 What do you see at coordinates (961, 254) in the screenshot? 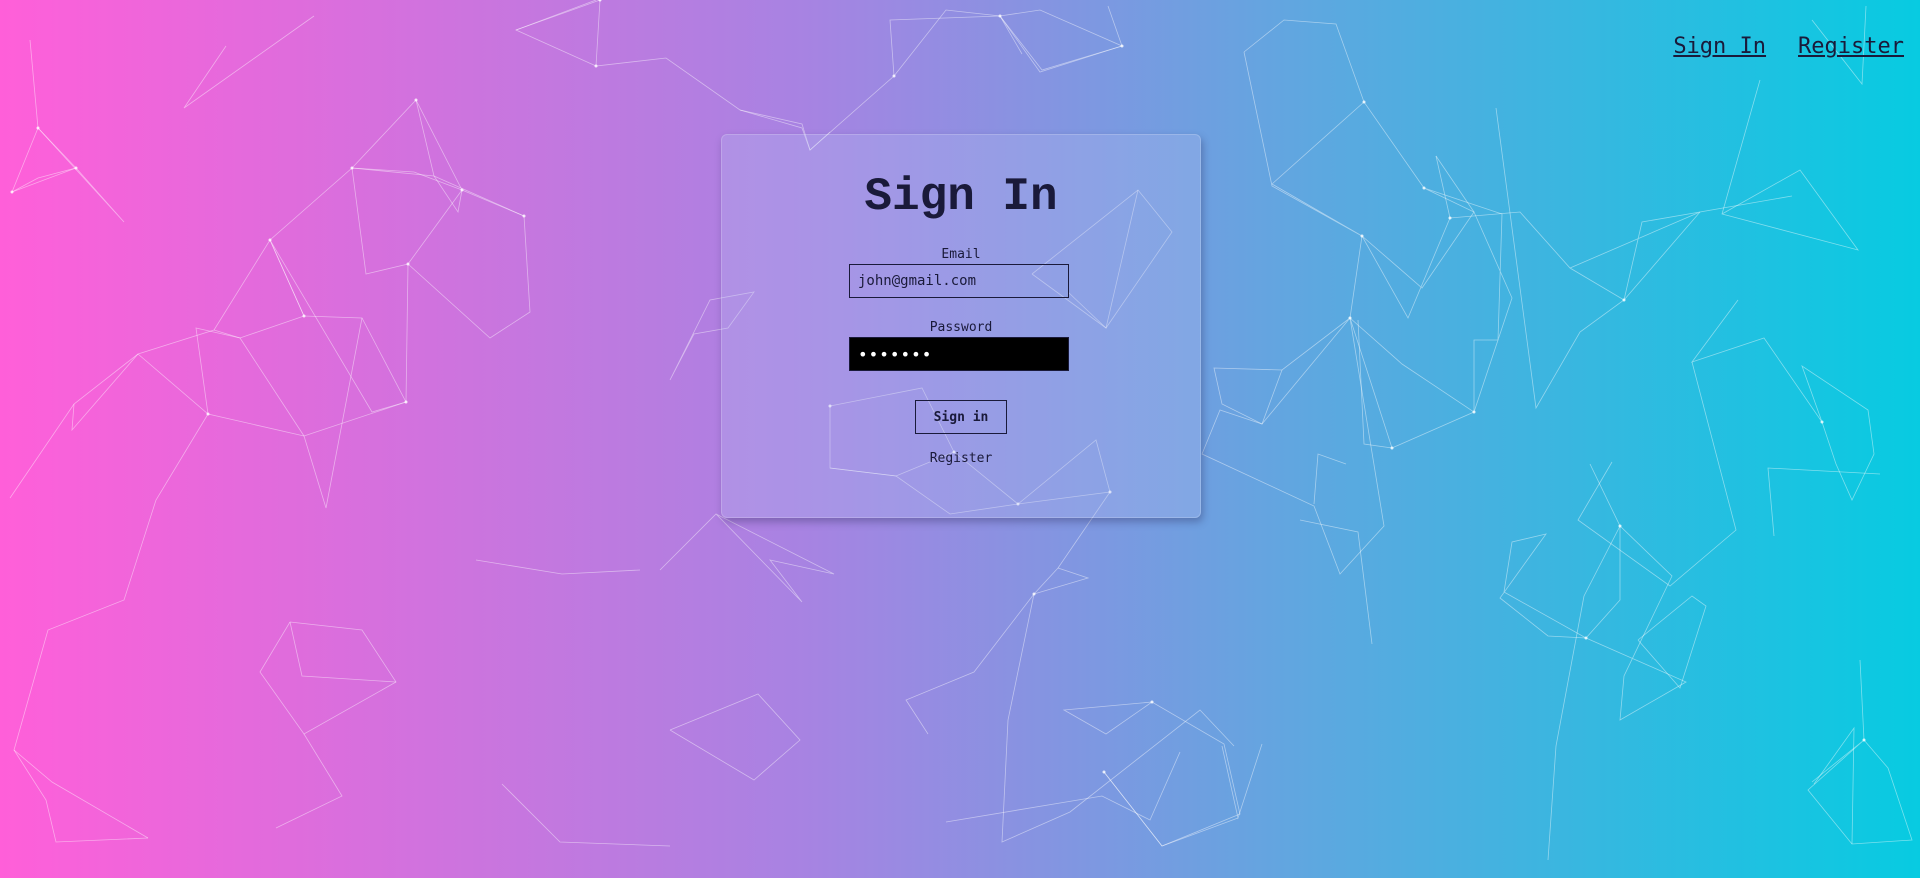
I see `email-label: Email` at bounding box center [961, 254].